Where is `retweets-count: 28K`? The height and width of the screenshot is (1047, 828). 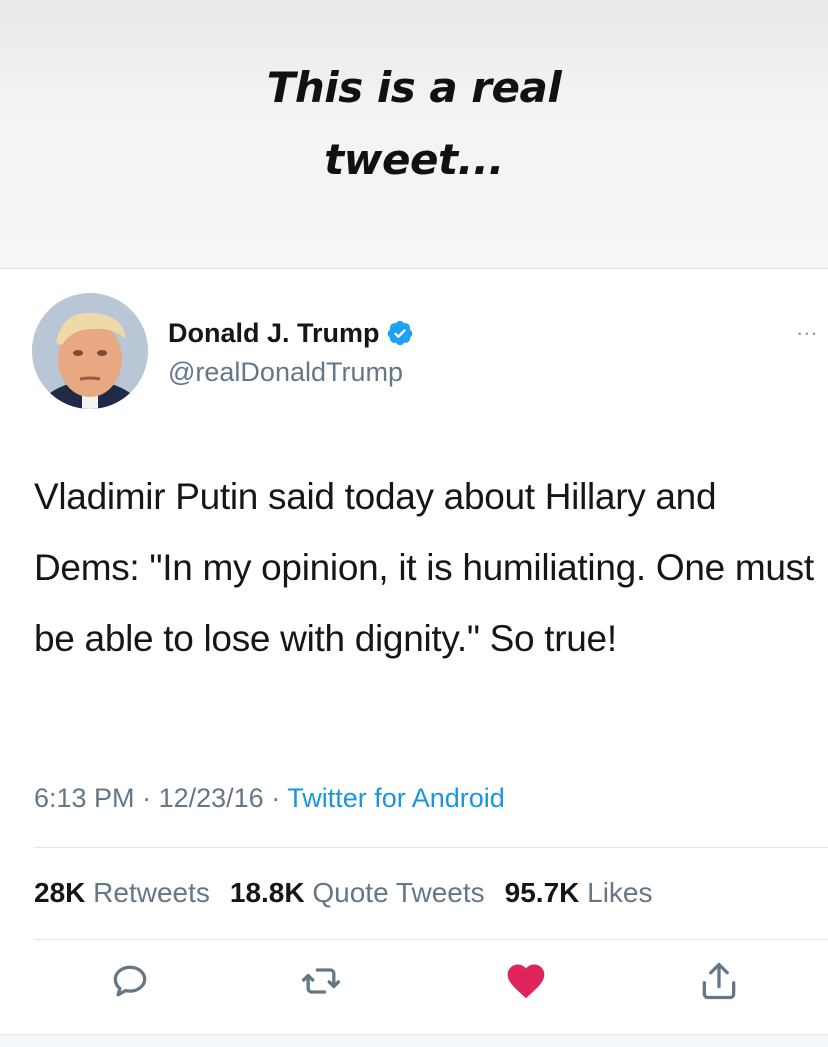 retweets-count: 28K is located at coordinates (60, 892).